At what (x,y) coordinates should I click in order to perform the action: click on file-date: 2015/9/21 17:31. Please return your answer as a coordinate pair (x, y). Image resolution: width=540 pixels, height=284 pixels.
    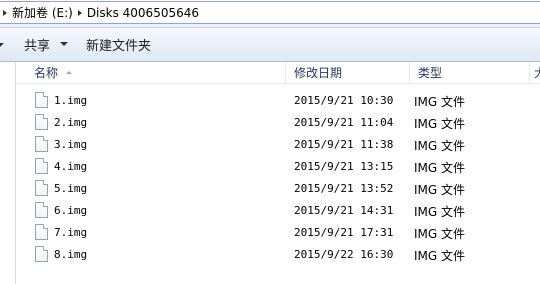
    Looking at the image, I should click on (344, 232).